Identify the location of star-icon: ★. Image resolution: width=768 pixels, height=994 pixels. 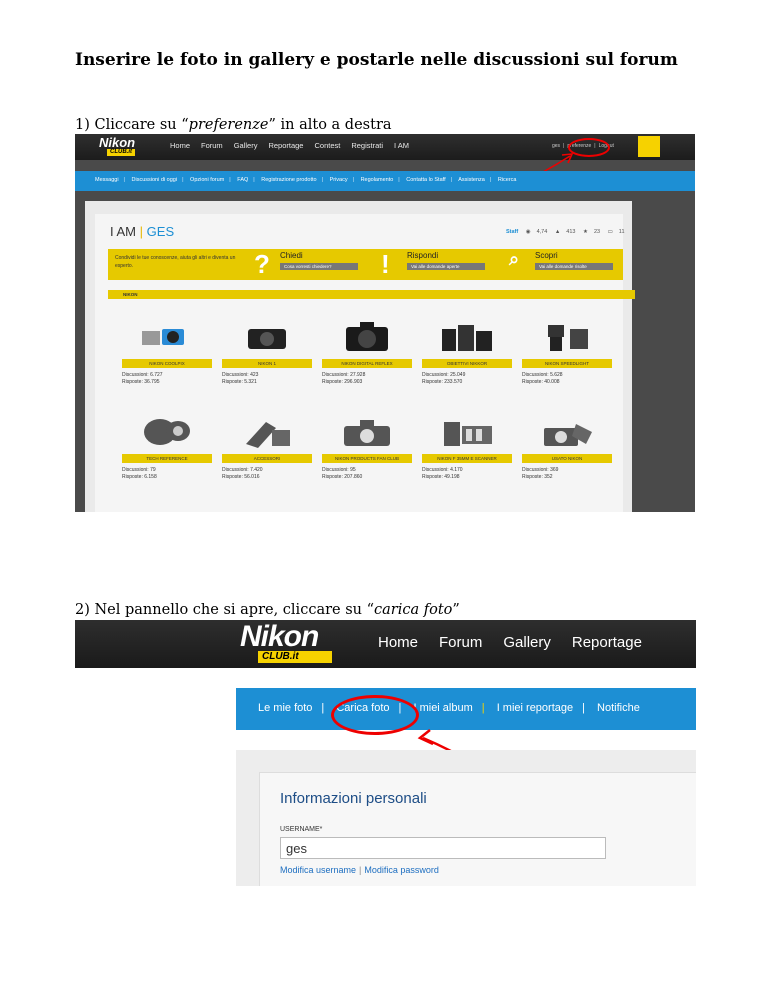
(585, 232).